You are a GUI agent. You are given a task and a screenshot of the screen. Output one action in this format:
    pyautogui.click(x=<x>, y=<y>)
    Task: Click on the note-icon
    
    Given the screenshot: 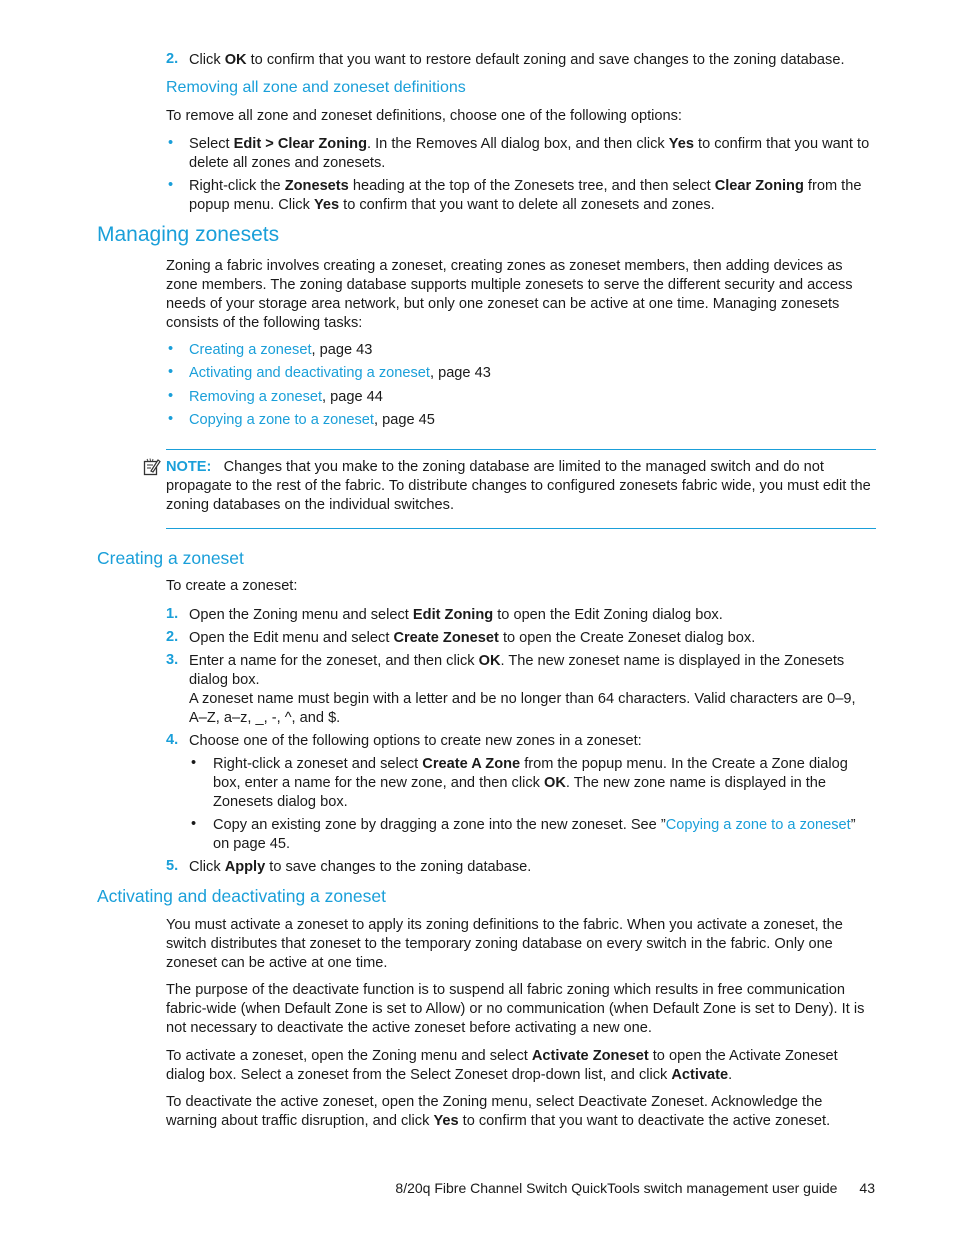 What is the action you would take?
    pyautogui.click(x=152, y=469)
    